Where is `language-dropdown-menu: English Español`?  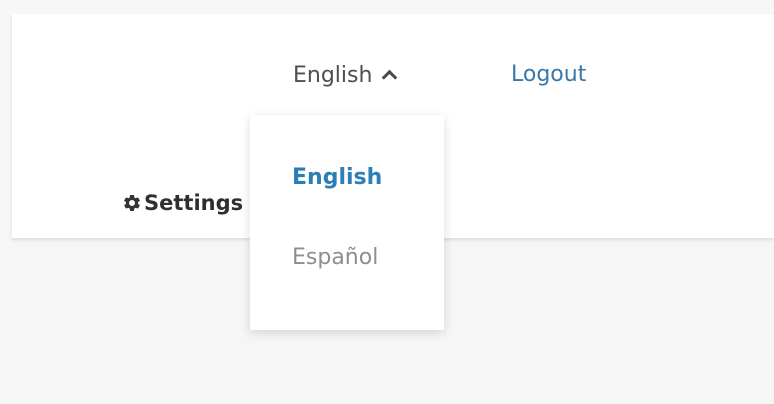
language-dropdown-menu: English Español is located at coordinates (347, 222).